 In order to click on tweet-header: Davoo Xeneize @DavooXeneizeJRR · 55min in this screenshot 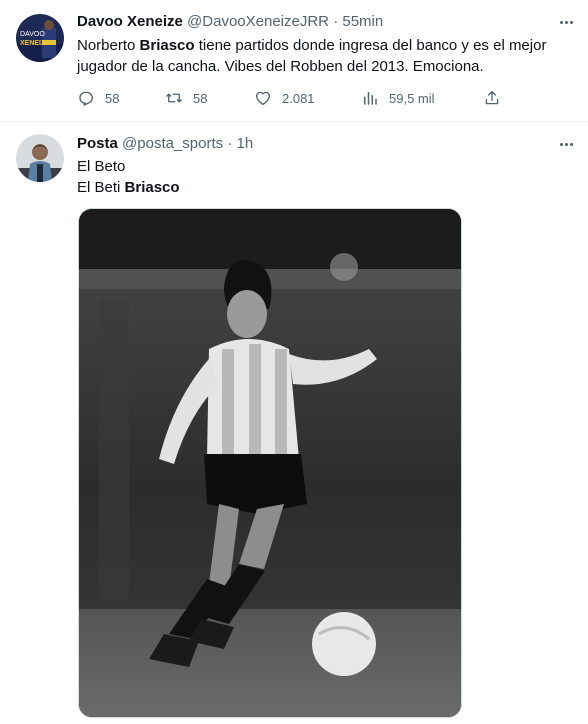, I will do `click(310, 22)`.